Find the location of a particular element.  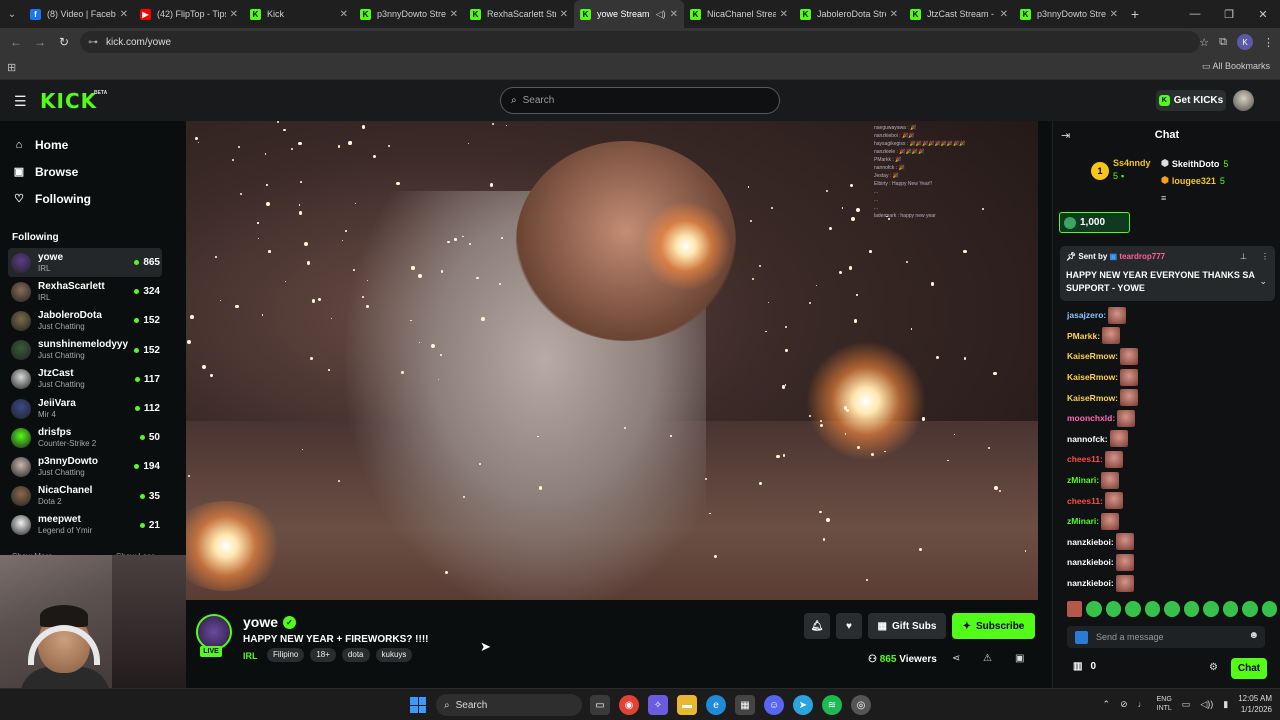

task-view-icon: ▭ is located at coordinates (600, 705).